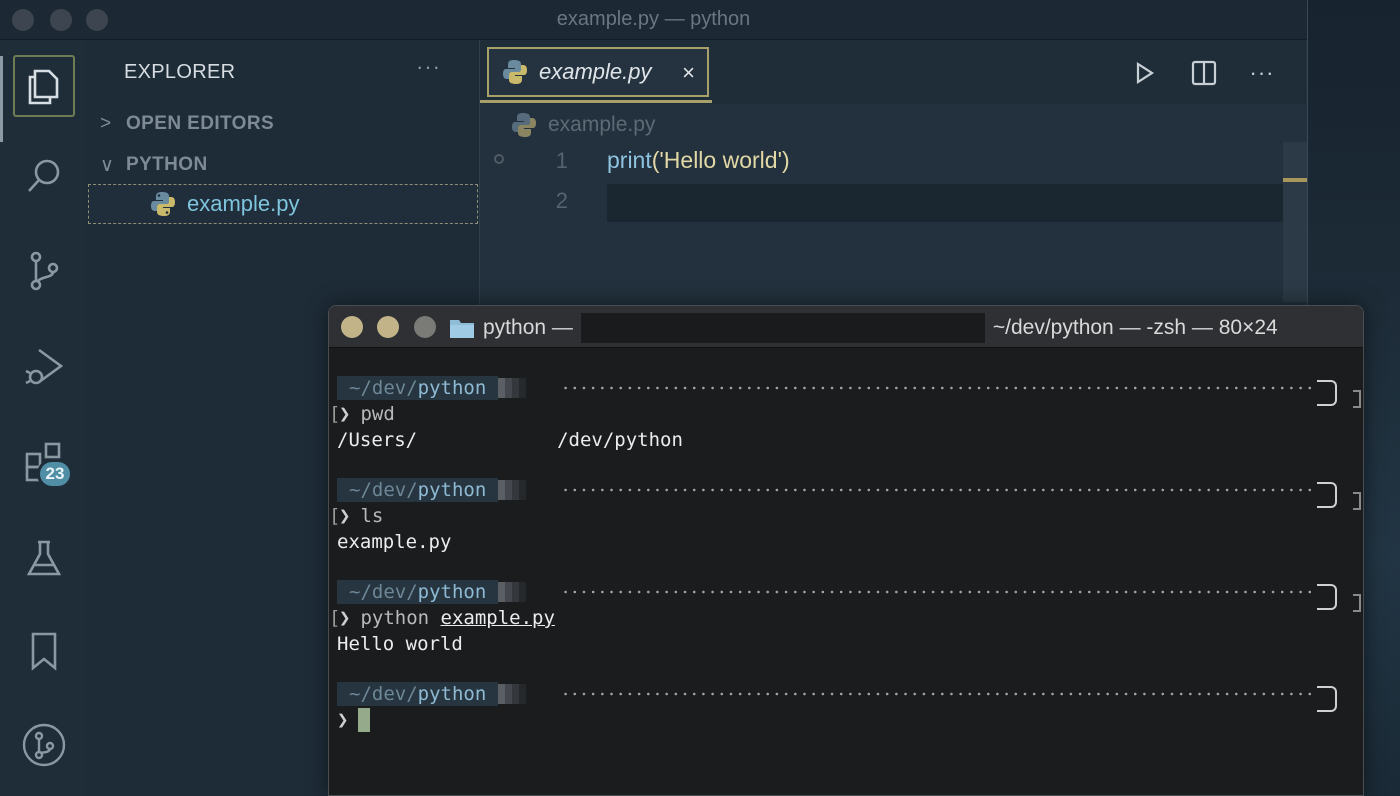  I want to click on breadcrumb-file: example.py, so click(601, 125).